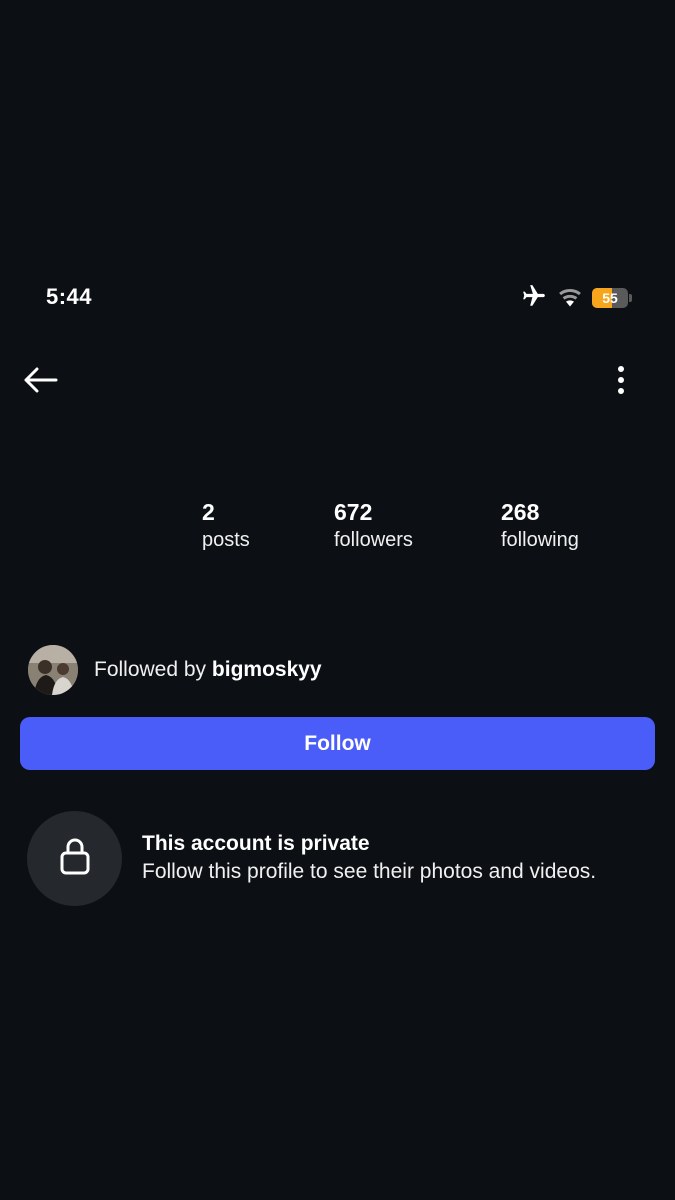 Image resolution: width=675 pixels, height=1200 pixels. I want to click on wifi-icon, so click(570, 298).